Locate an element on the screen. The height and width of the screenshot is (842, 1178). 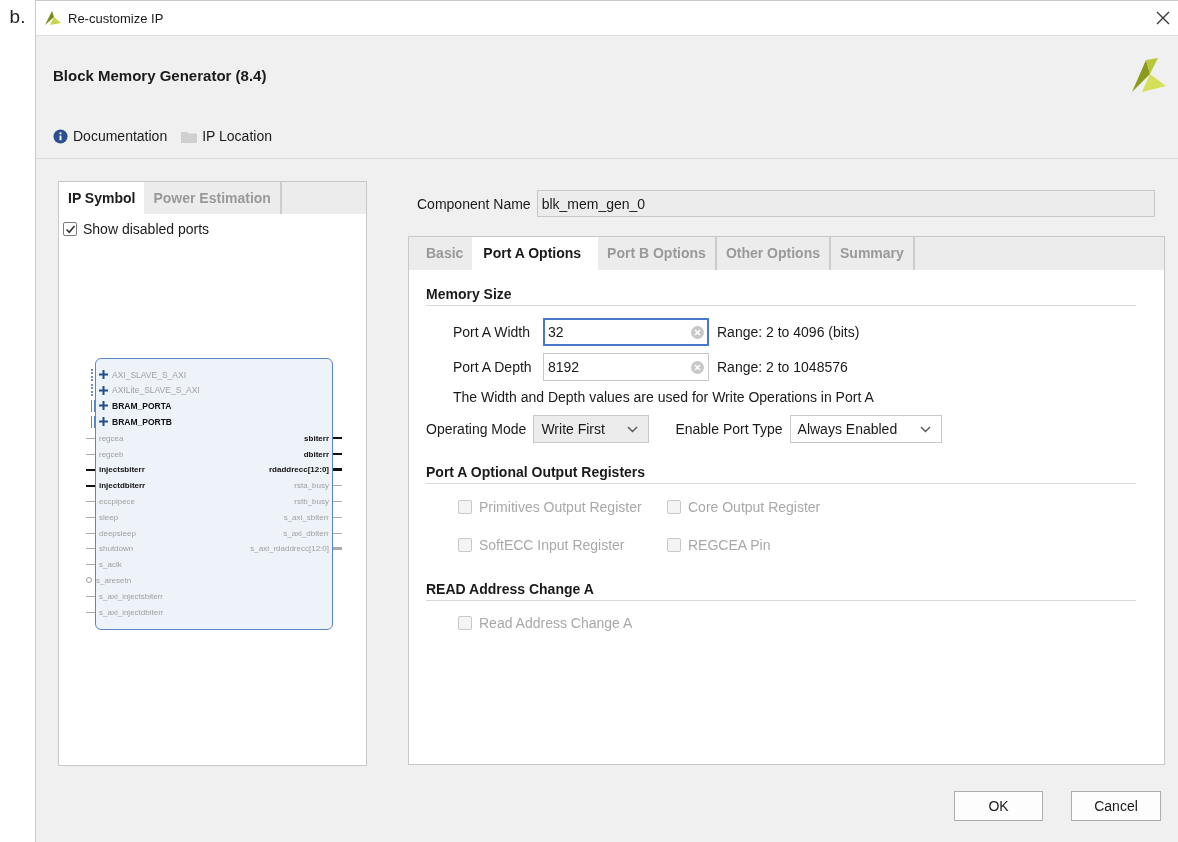
field-label: Port A Width is located at coordinates (492, 332).